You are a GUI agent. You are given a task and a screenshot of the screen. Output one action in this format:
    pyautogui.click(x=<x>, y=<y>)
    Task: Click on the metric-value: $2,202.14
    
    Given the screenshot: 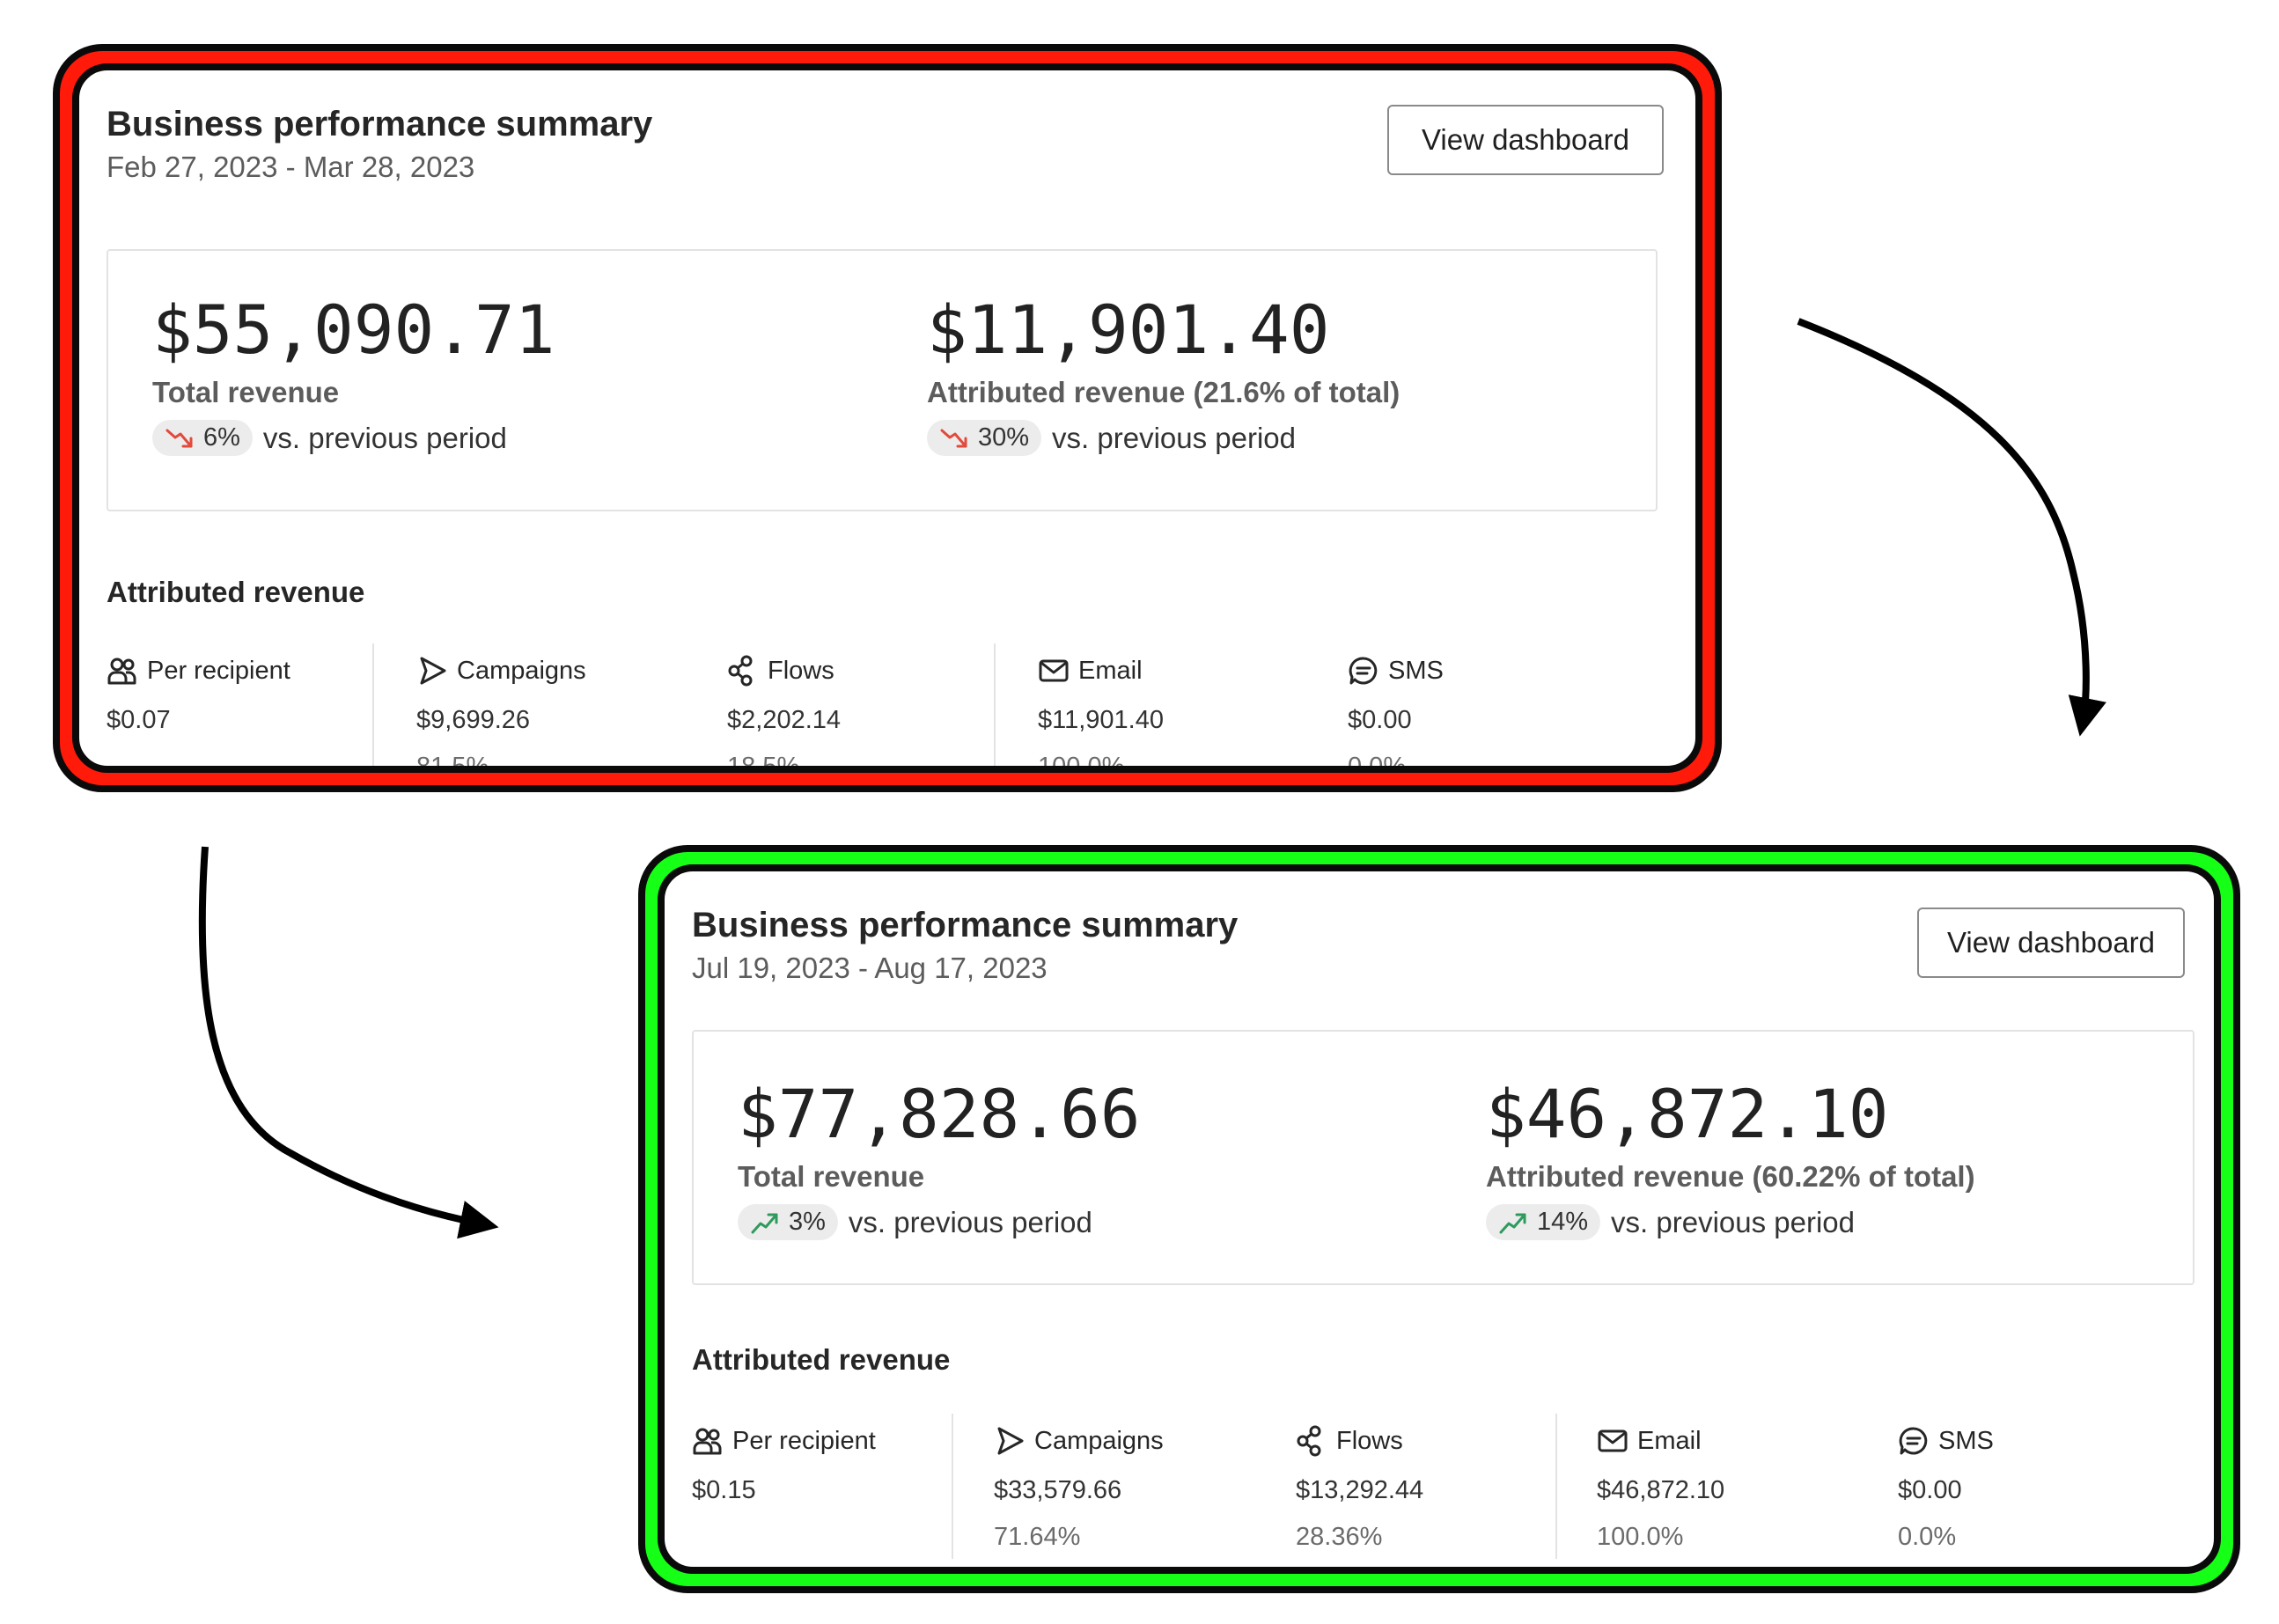 What is the action you would take?
    pyautogui.click(x=784, y=720)
    